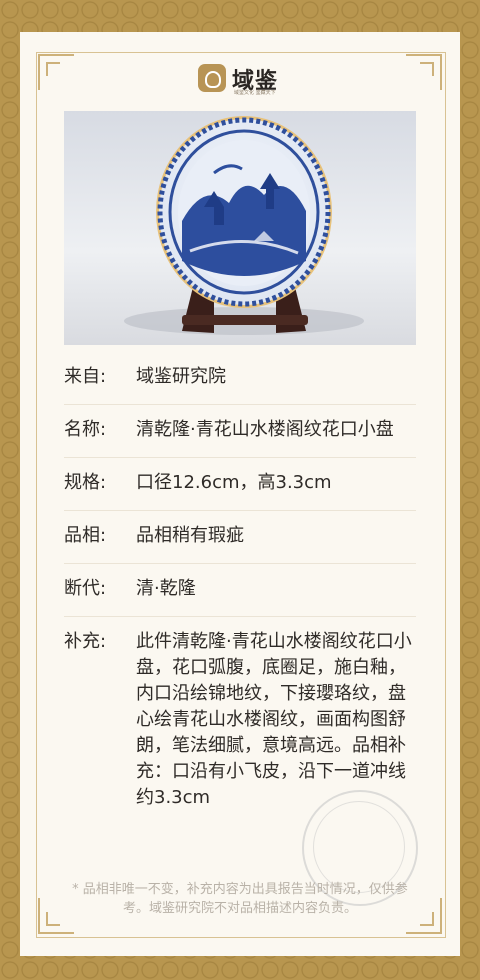  What do you see at coordinates (85, 482) in the screenshot?
I see `info-label: 规格:` at bounding box center [85, 482].